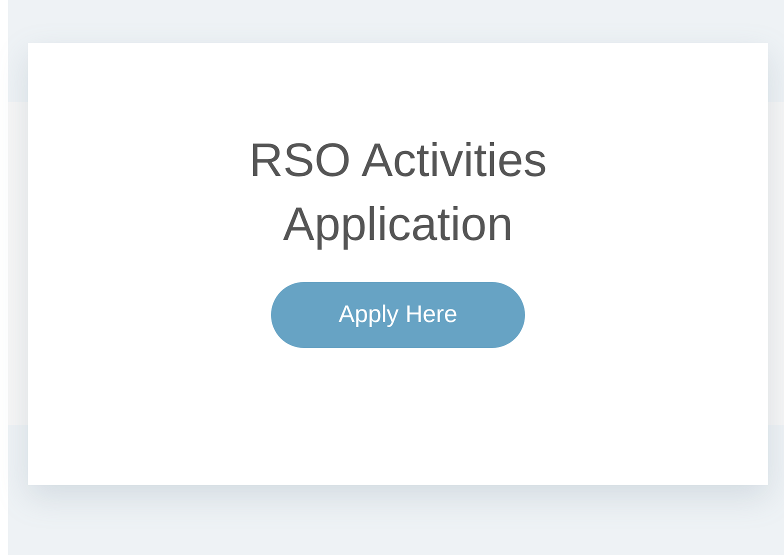  I want to click on card-title: RSO Activities Application, so click(398, 192).